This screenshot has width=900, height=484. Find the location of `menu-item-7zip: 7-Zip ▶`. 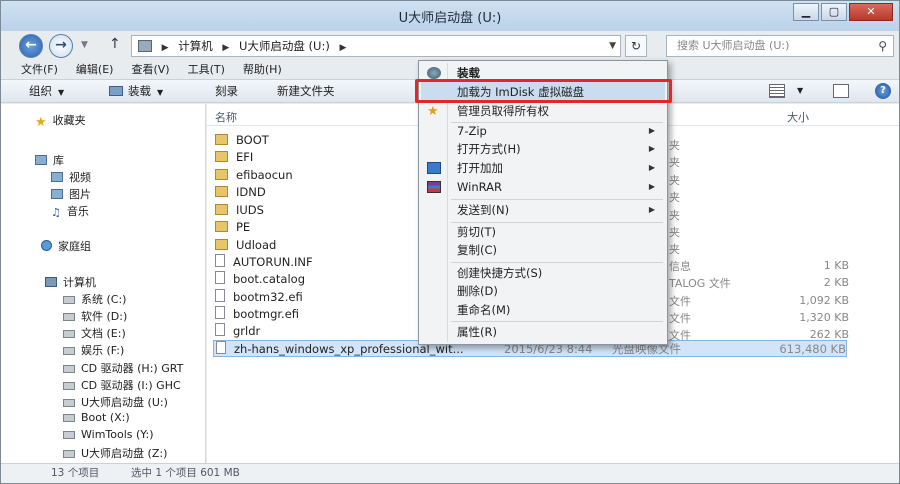

menu-item-7zip: 7-Zip ▶ is located at coordinates (543, 131).